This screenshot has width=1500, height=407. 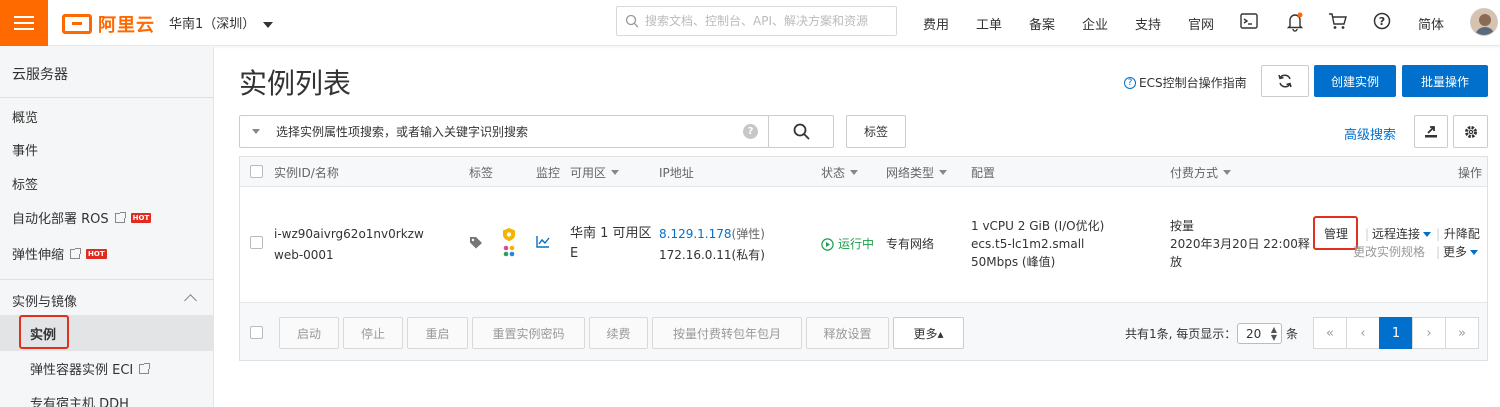 I want to click on instance-type-link: ecs.t5-lc1m2.small, so click(x=1027, y=244).